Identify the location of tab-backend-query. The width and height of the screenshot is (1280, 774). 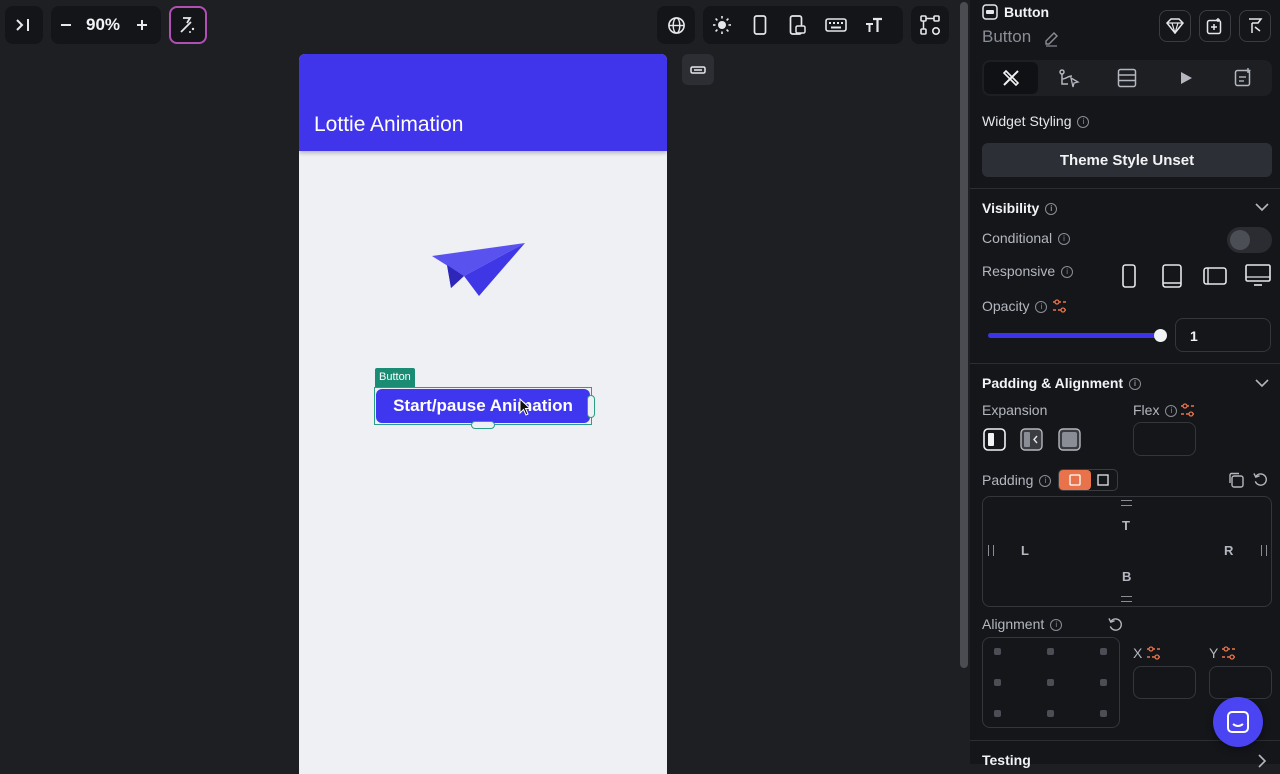
(1127, 78).